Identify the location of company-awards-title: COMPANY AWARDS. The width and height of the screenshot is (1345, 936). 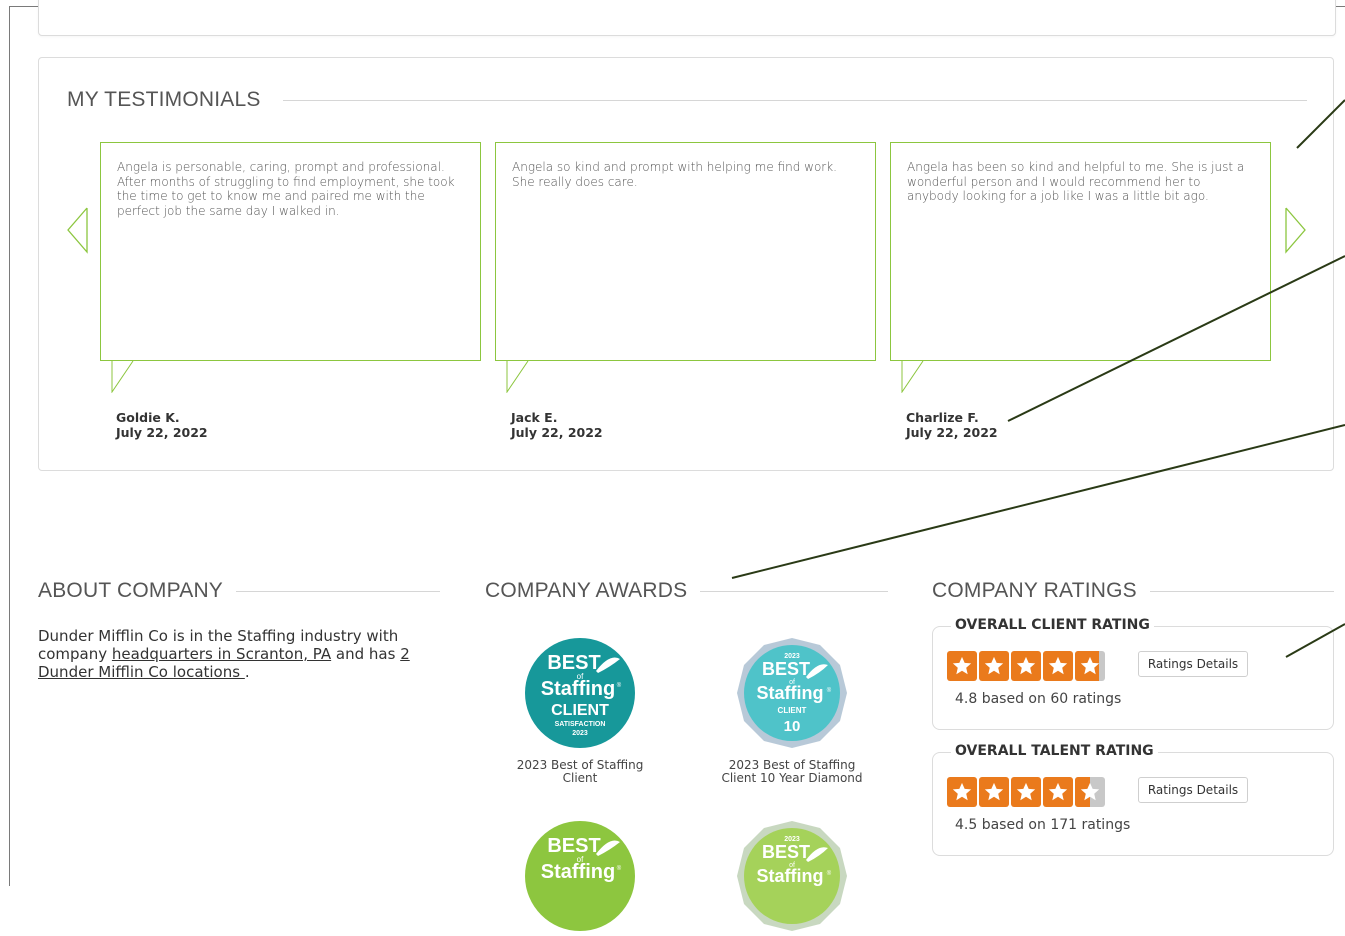
(586, 590).